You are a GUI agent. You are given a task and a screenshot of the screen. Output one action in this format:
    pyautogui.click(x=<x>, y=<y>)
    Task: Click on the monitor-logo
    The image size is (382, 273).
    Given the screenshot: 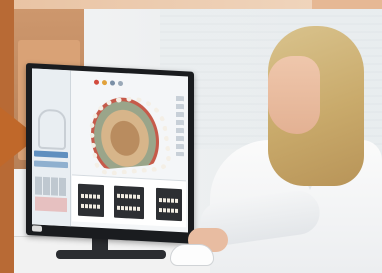 What is the action you would take?
    pyautogui.click(x=37, y=228)
    